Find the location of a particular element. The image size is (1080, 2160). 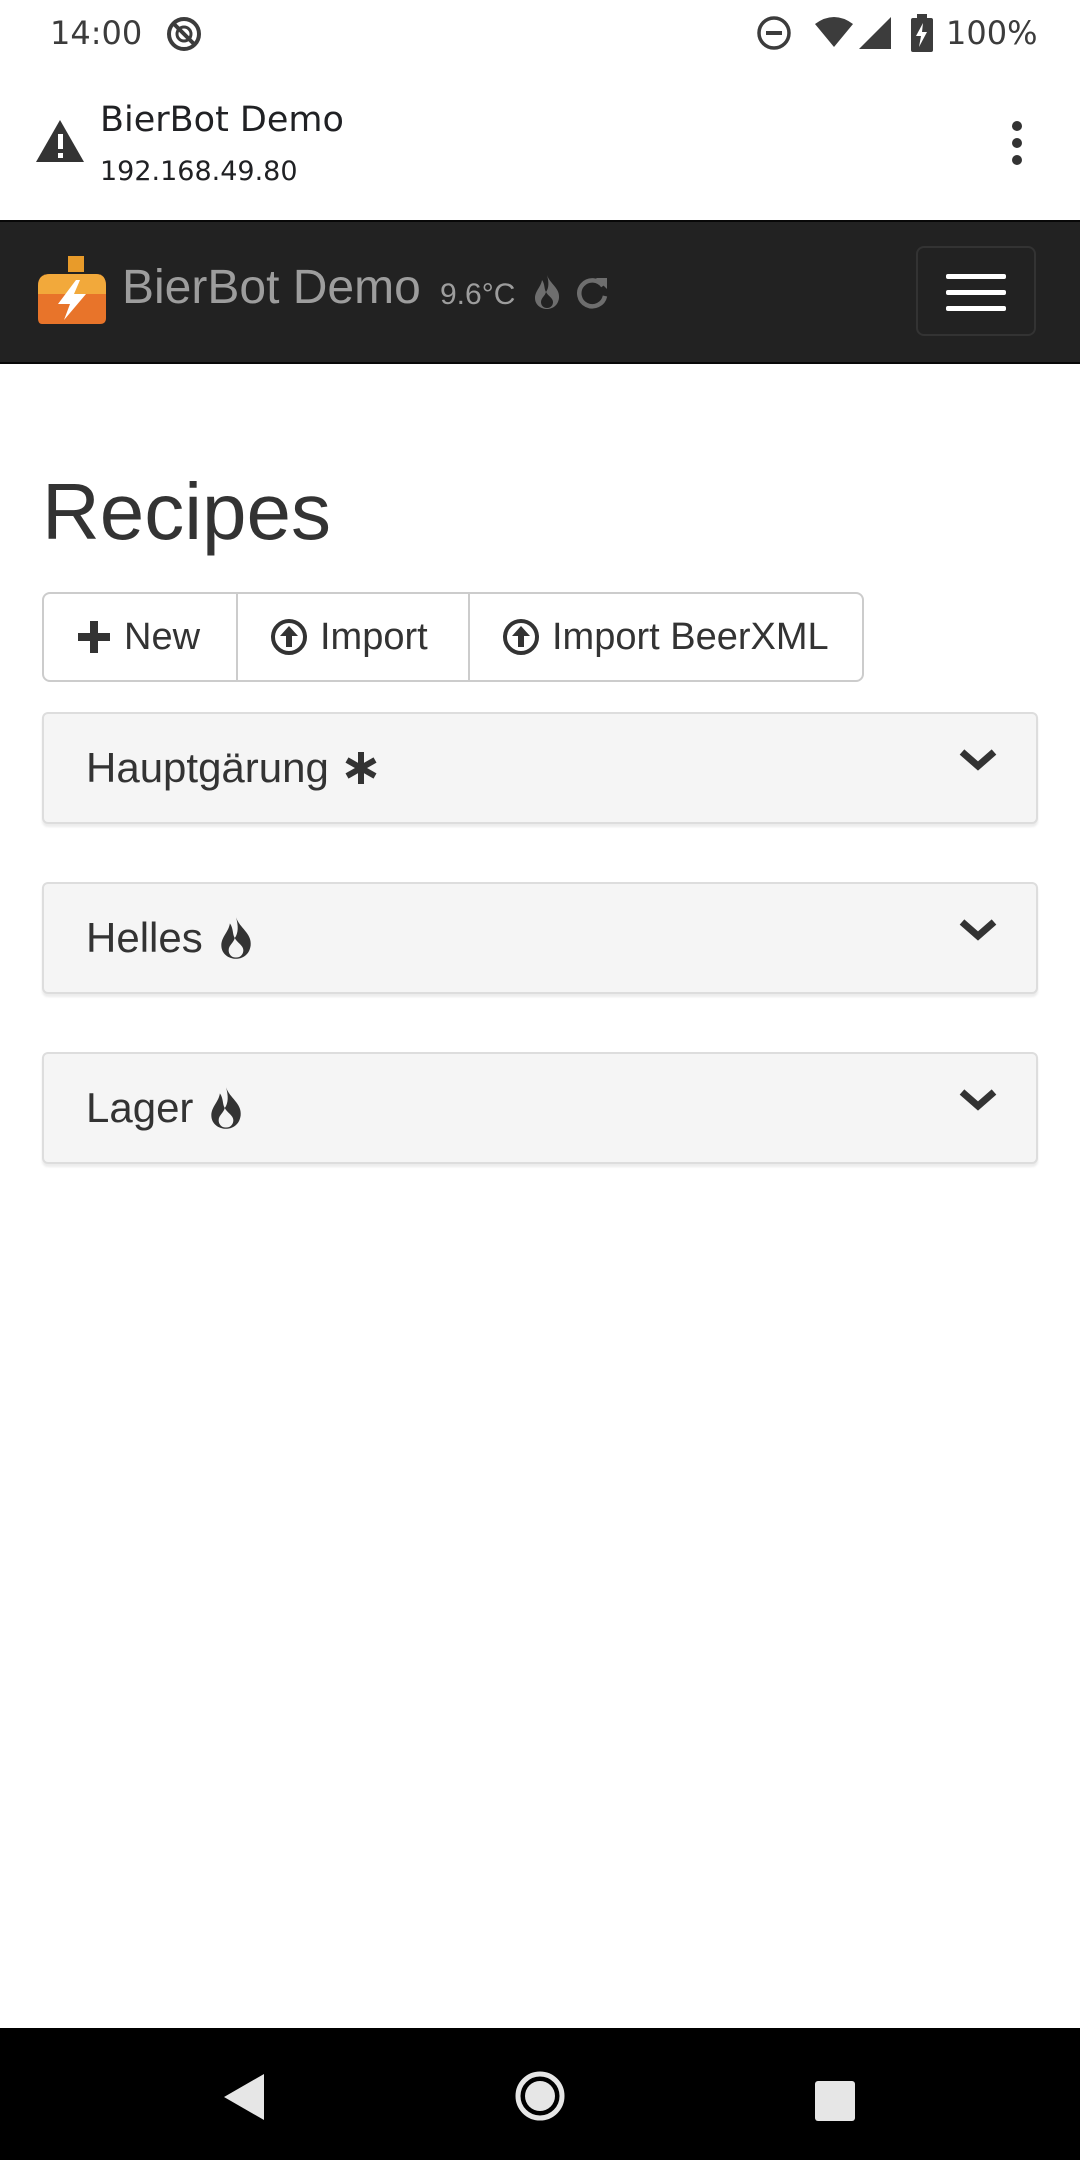

home-icon is located at coordinates (540, 2098).